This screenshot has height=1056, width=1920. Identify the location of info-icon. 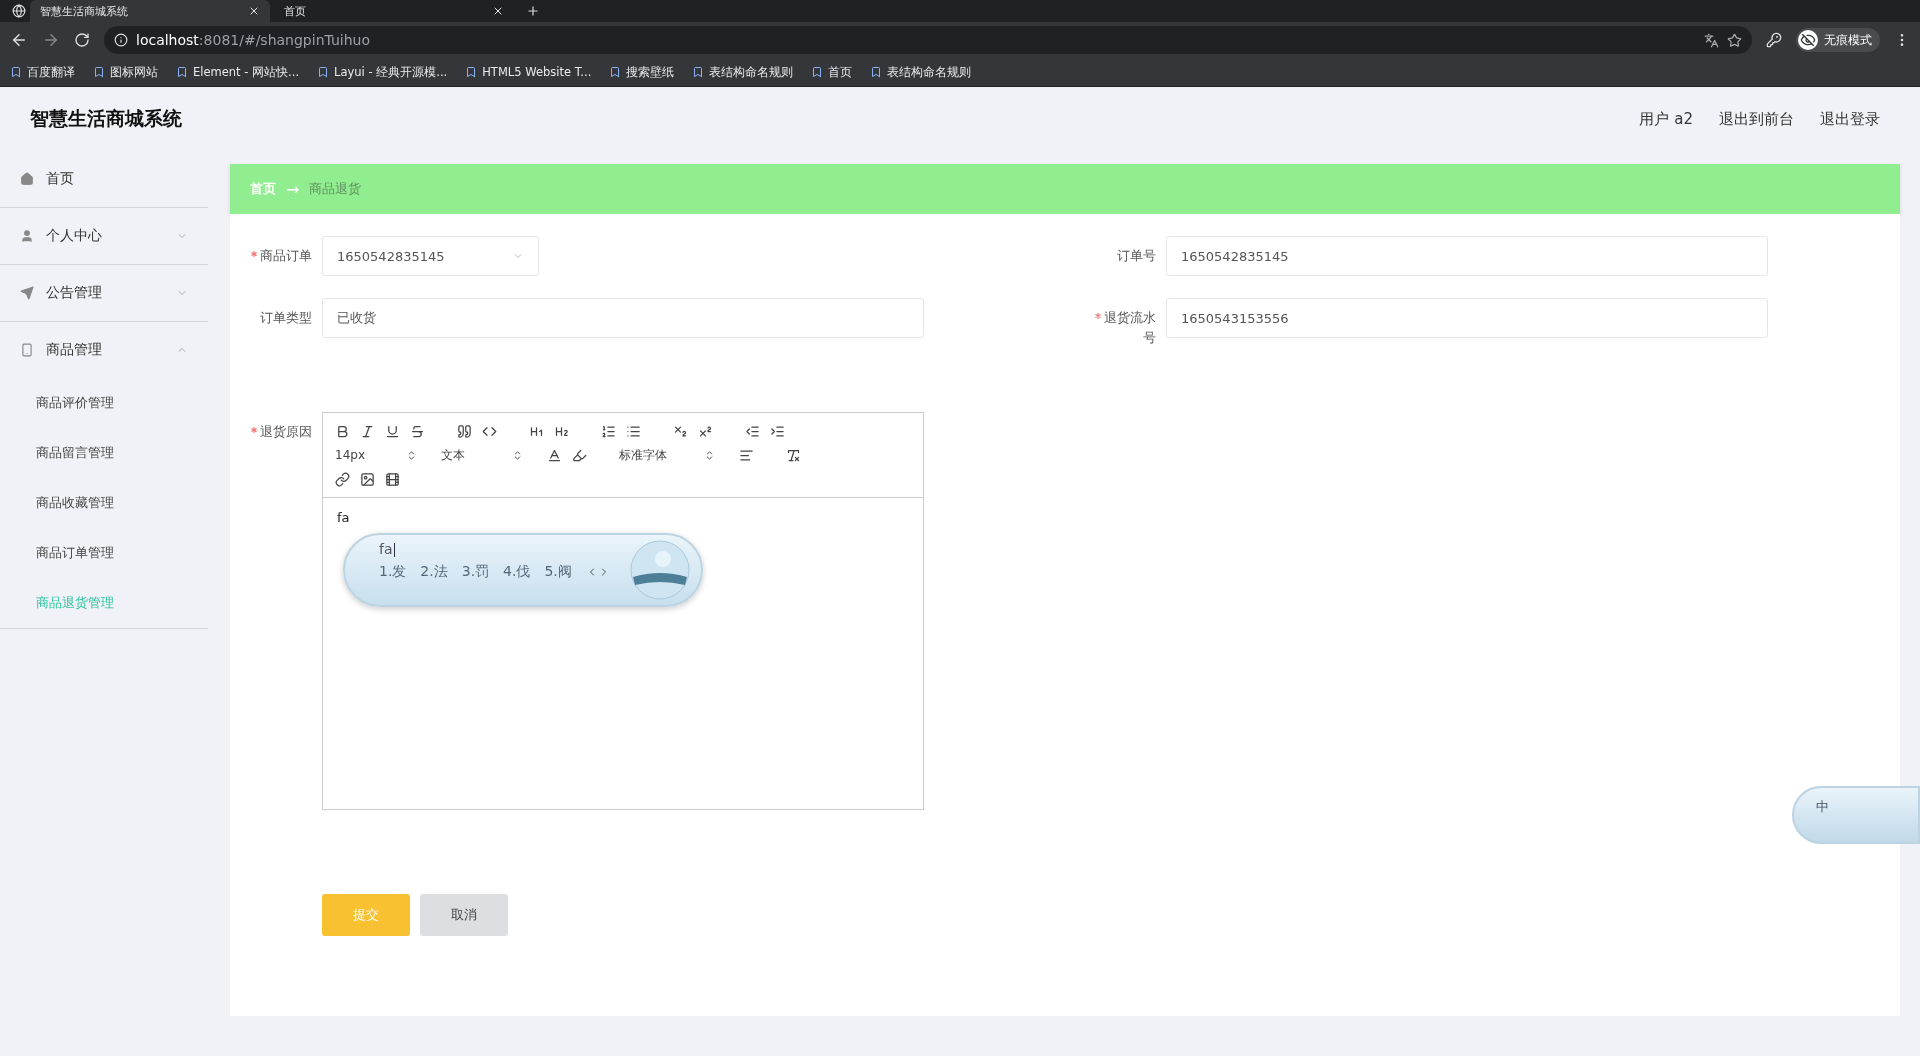
(121, 40).